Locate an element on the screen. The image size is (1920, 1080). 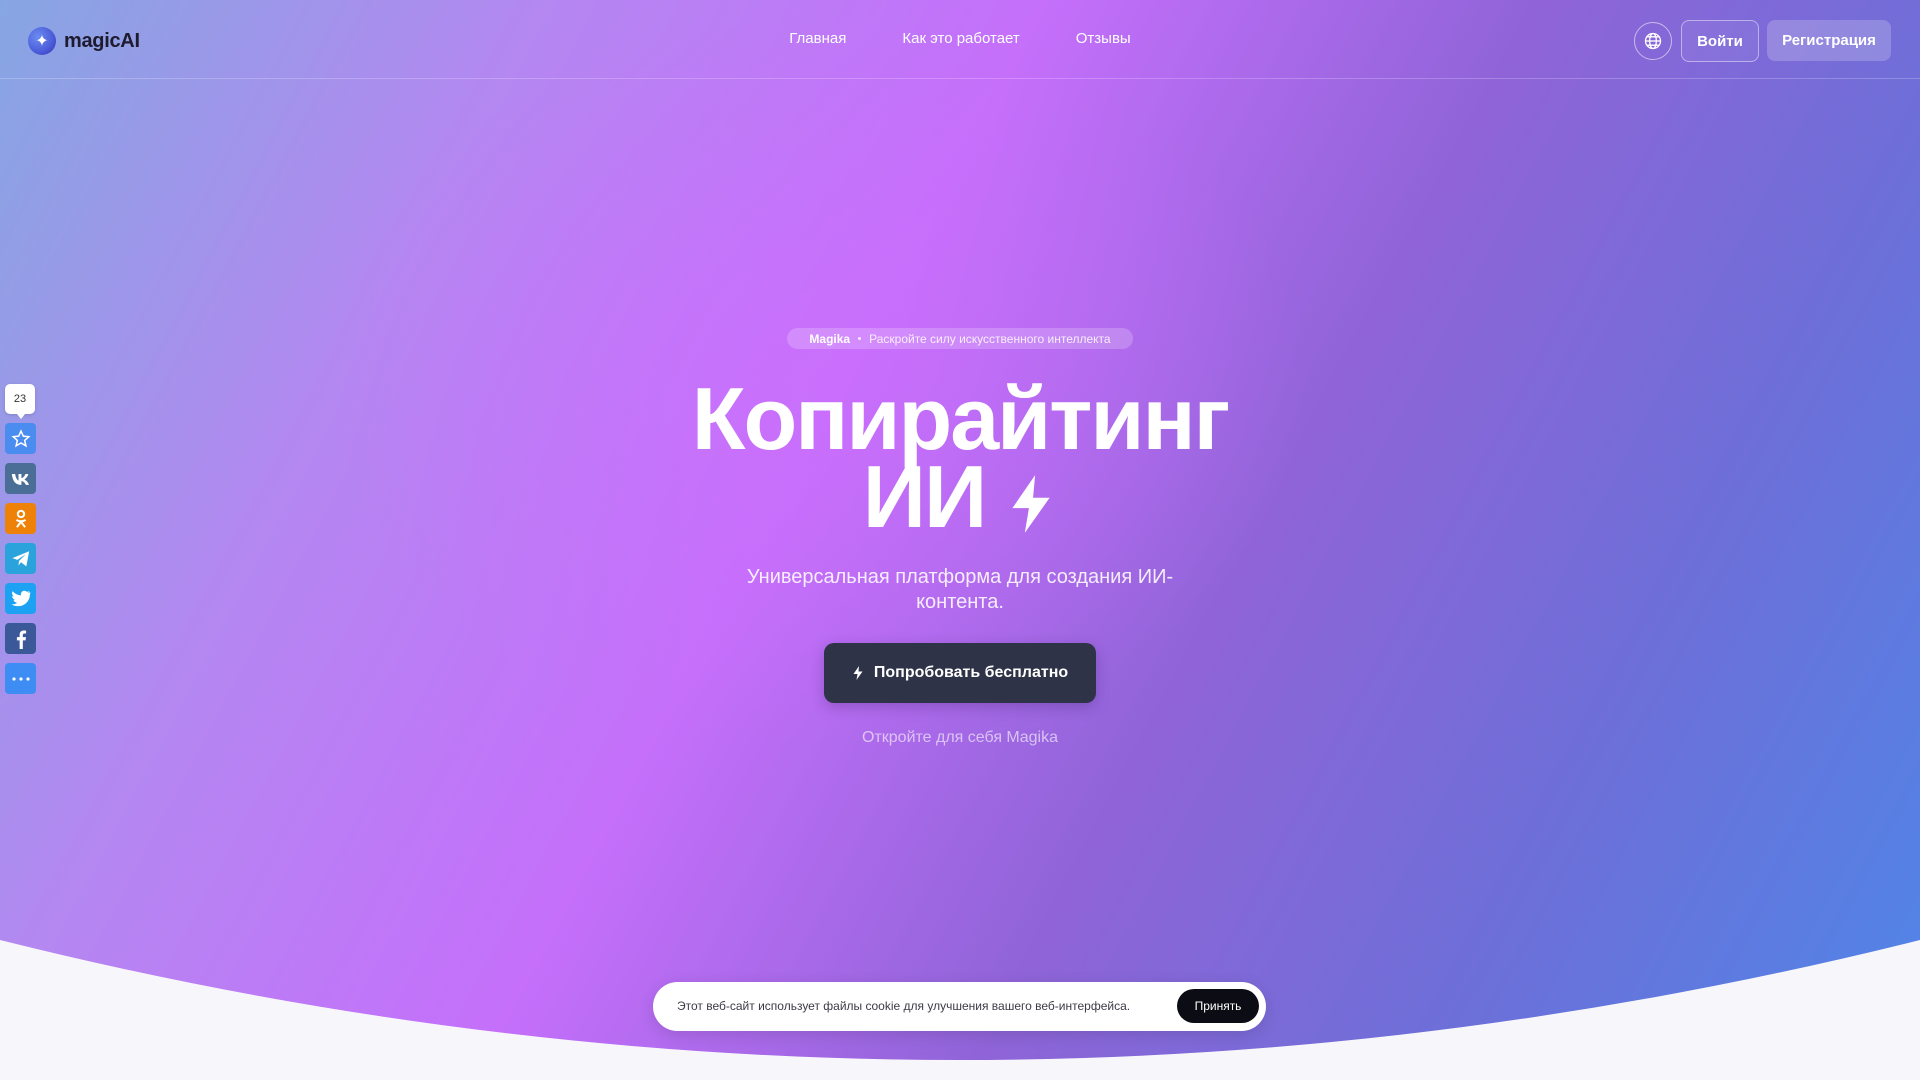
badge-separator is located at coordinates (860, 338).